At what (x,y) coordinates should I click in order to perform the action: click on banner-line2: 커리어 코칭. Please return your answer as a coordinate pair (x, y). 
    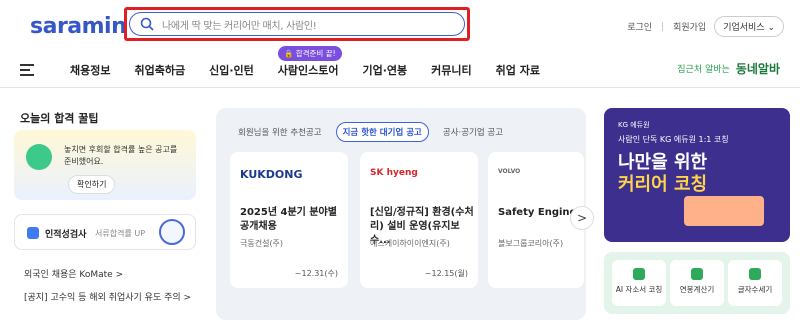
    Looking at the image, I should click on (663, 184).